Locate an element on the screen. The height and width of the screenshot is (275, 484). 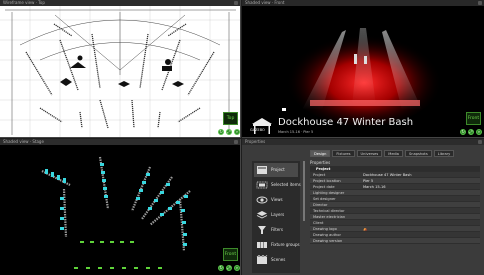
tab-library: Library is located at coordinates (444, 153).